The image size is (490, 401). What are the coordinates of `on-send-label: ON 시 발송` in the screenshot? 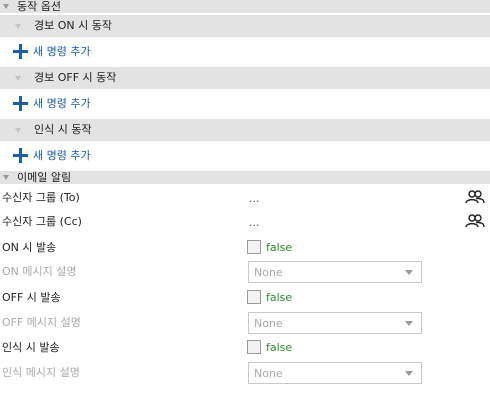 It's located at (29, 247).